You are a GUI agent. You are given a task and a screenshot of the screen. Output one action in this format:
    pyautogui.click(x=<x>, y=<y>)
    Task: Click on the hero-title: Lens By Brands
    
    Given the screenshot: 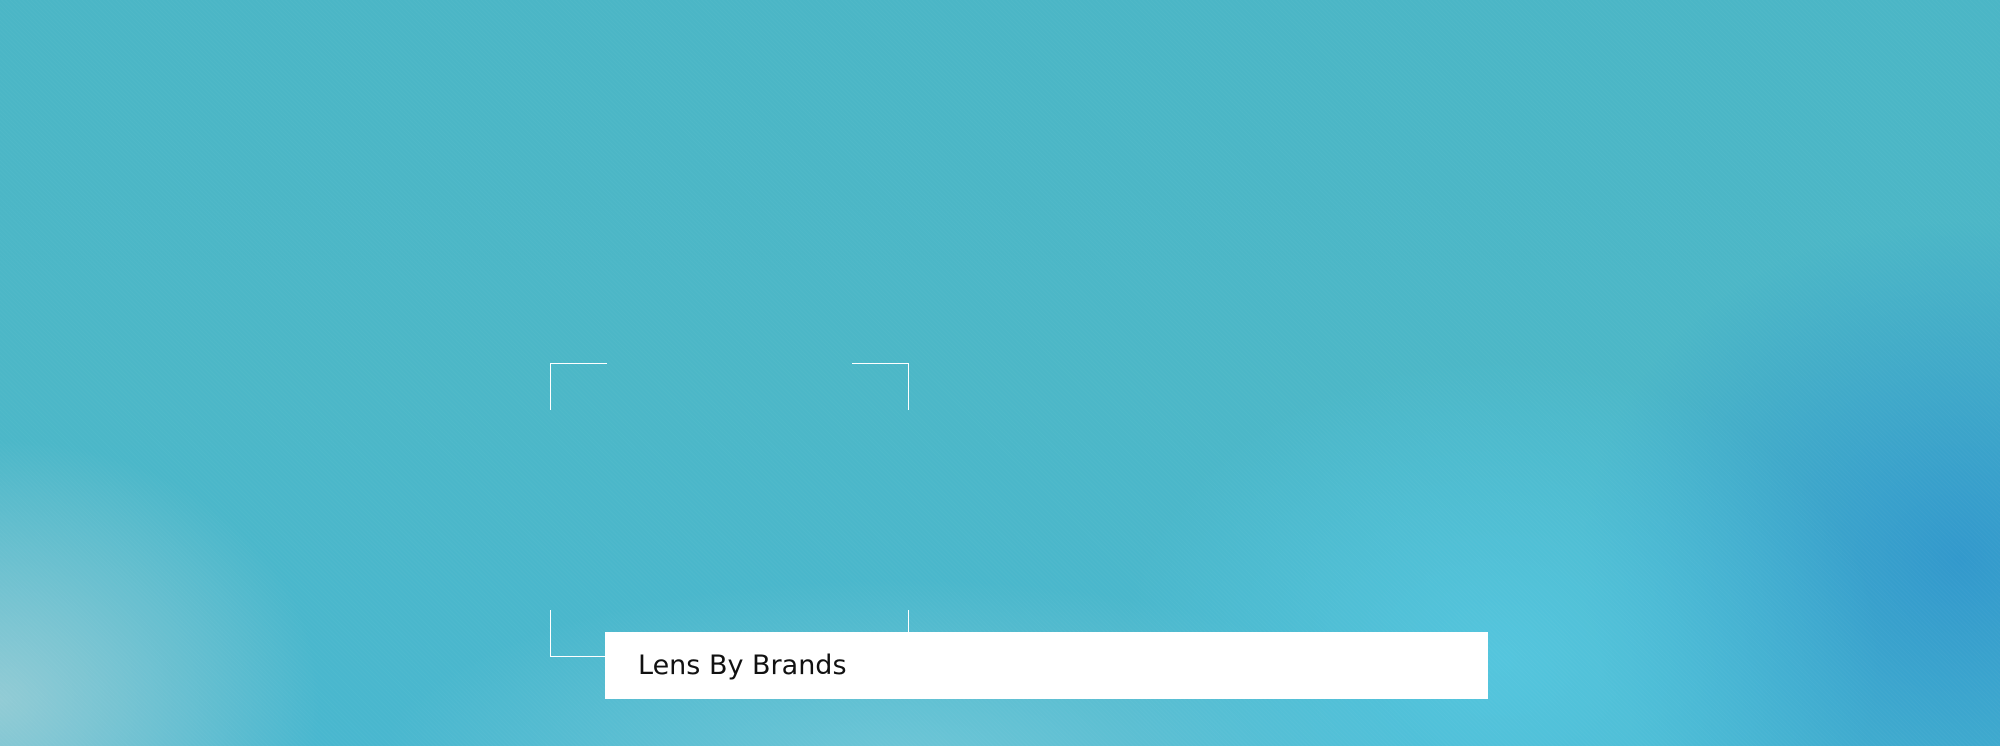 What is the action you would take?
    pyautogui.click(x=742, y=665)
    